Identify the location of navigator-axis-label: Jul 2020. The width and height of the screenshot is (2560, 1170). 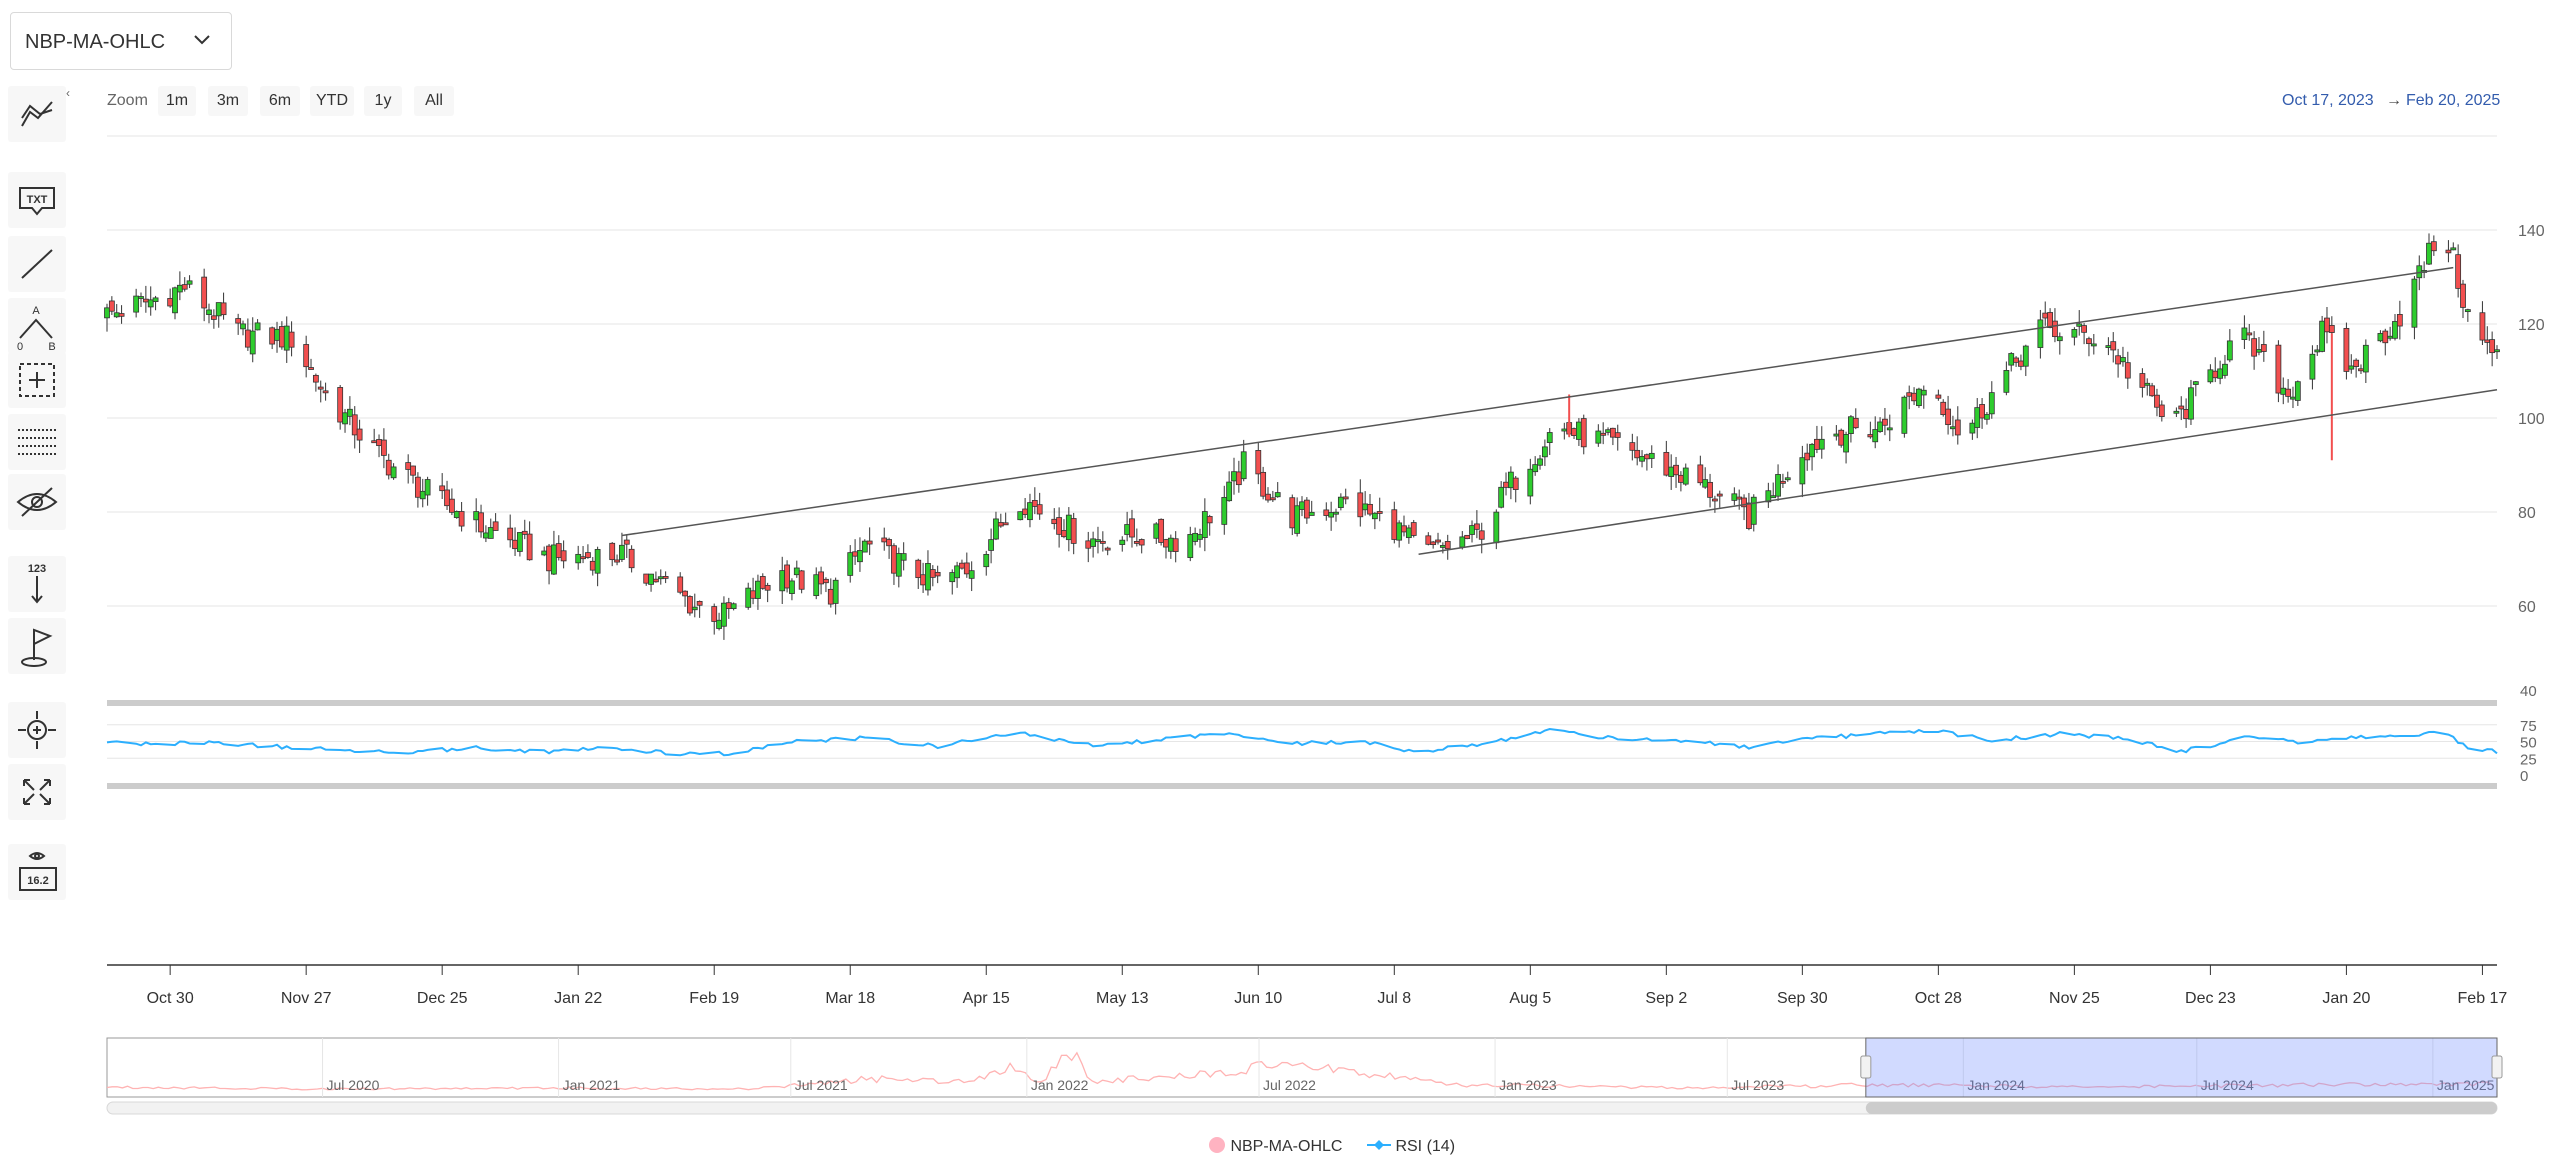
(353, 1085).